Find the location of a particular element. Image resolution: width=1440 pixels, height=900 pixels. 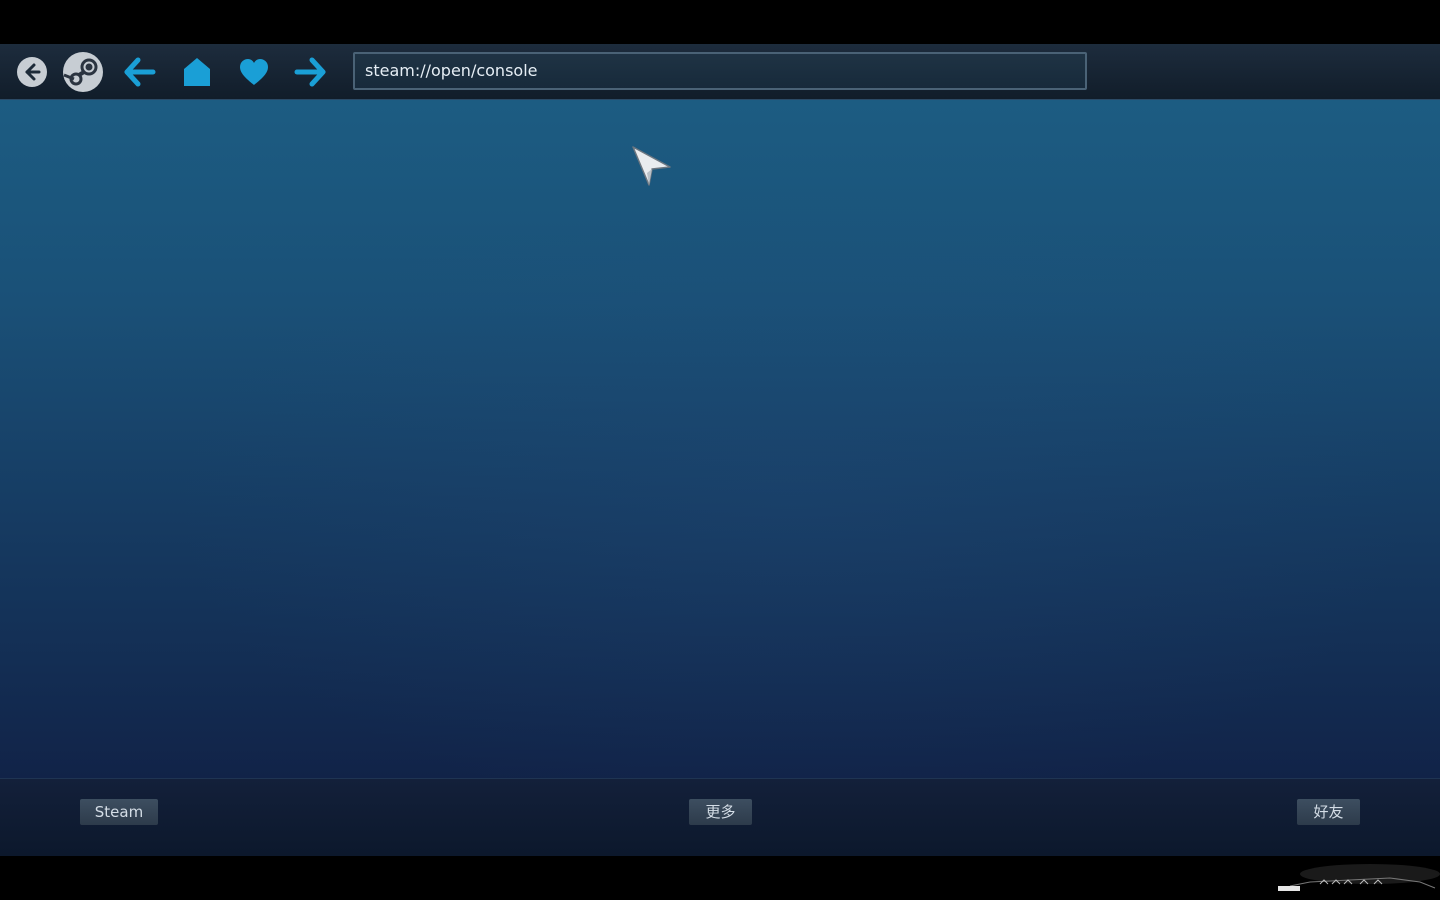

back-circle-icon is located at coordinates (32, 72).